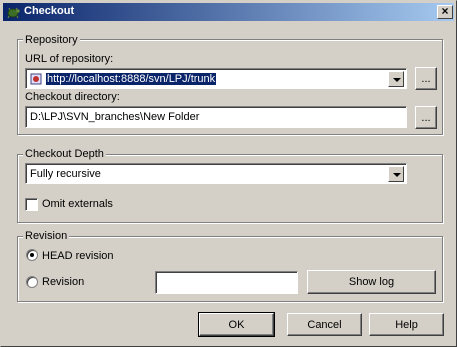  I want to click on title-bar: Checkout ×, so click(228, 12).